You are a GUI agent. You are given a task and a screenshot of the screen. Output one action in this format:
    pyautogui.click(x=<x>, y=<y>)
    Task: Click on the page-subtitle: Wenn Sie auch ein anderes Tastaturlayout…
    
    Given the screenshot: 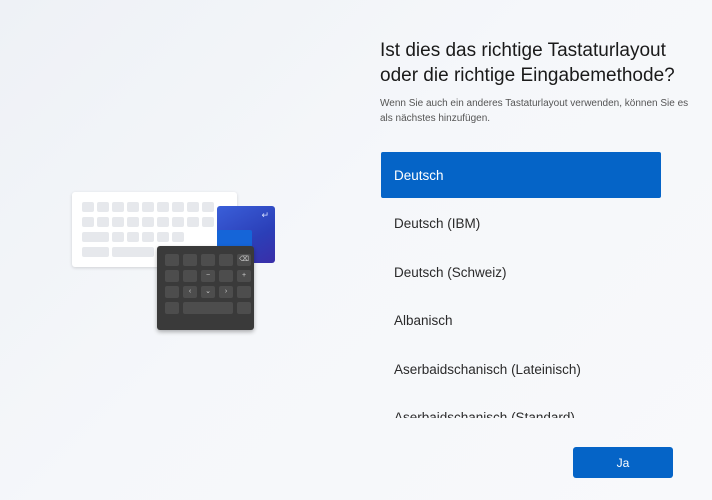 What is the action you would take?
    pyautogui.click(x=534, y=111)
    